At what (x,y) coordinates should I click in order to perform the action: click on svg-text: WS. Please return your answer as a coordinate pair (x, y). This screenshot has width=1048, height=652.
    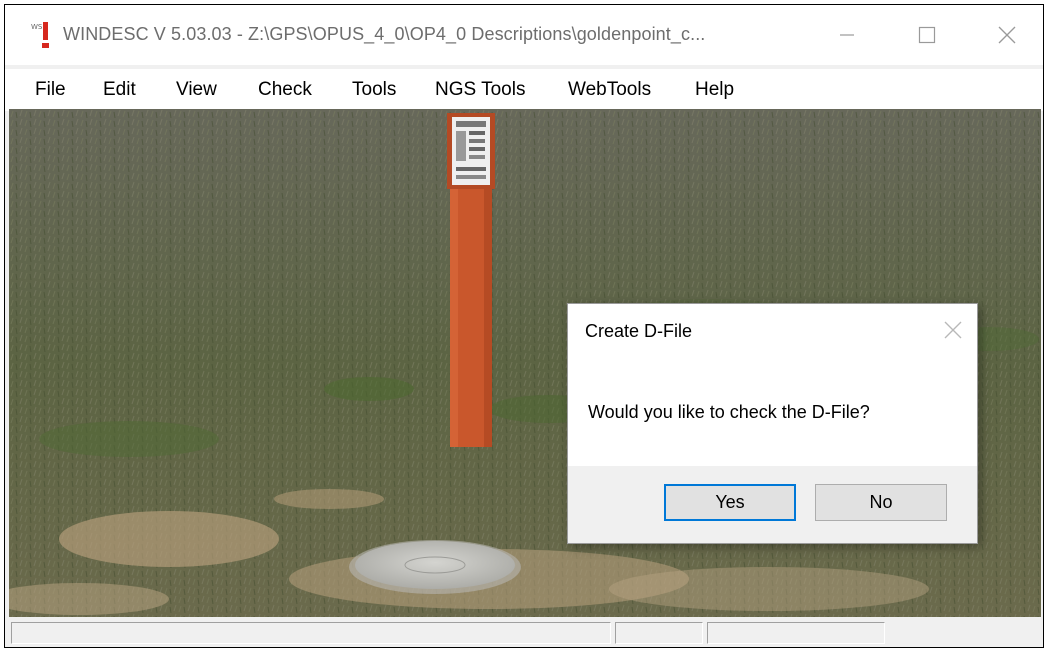
    Looking at the image, I should click on (37, 27).